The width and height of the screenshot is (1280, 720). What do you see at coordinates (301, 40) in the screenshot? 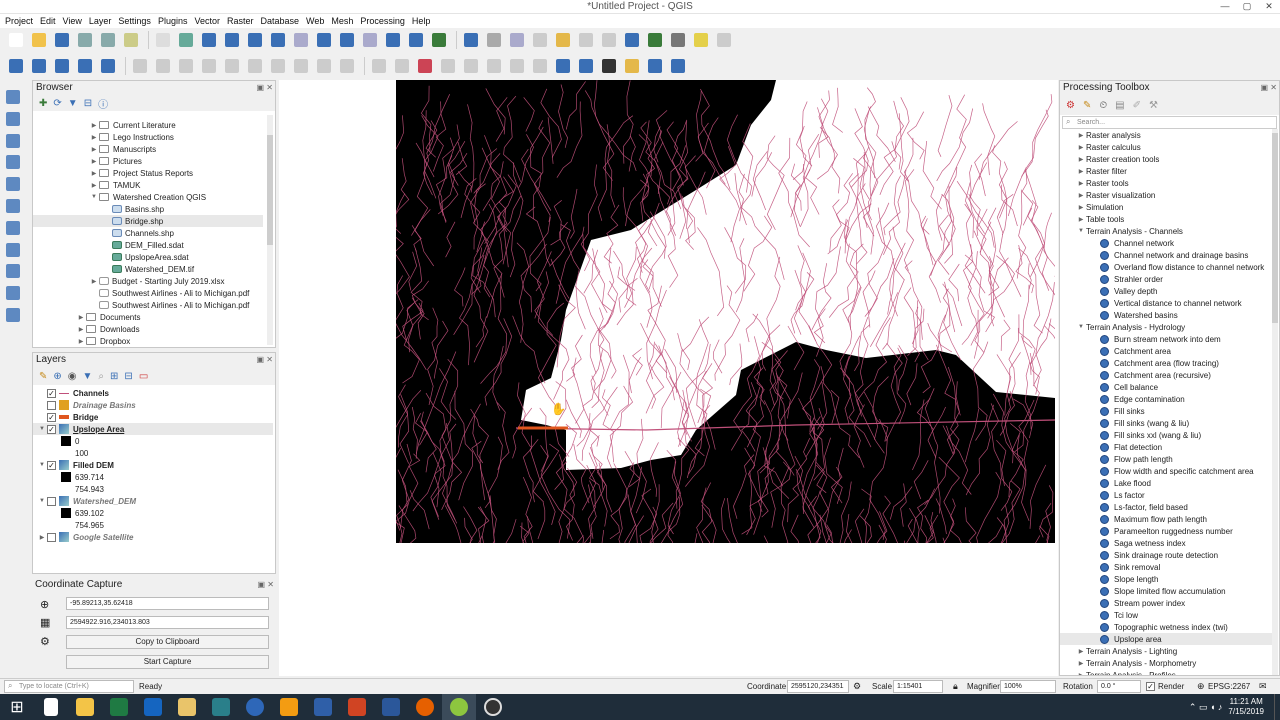
I see `main-tool-14-icon` at bounding box center [301, 40].